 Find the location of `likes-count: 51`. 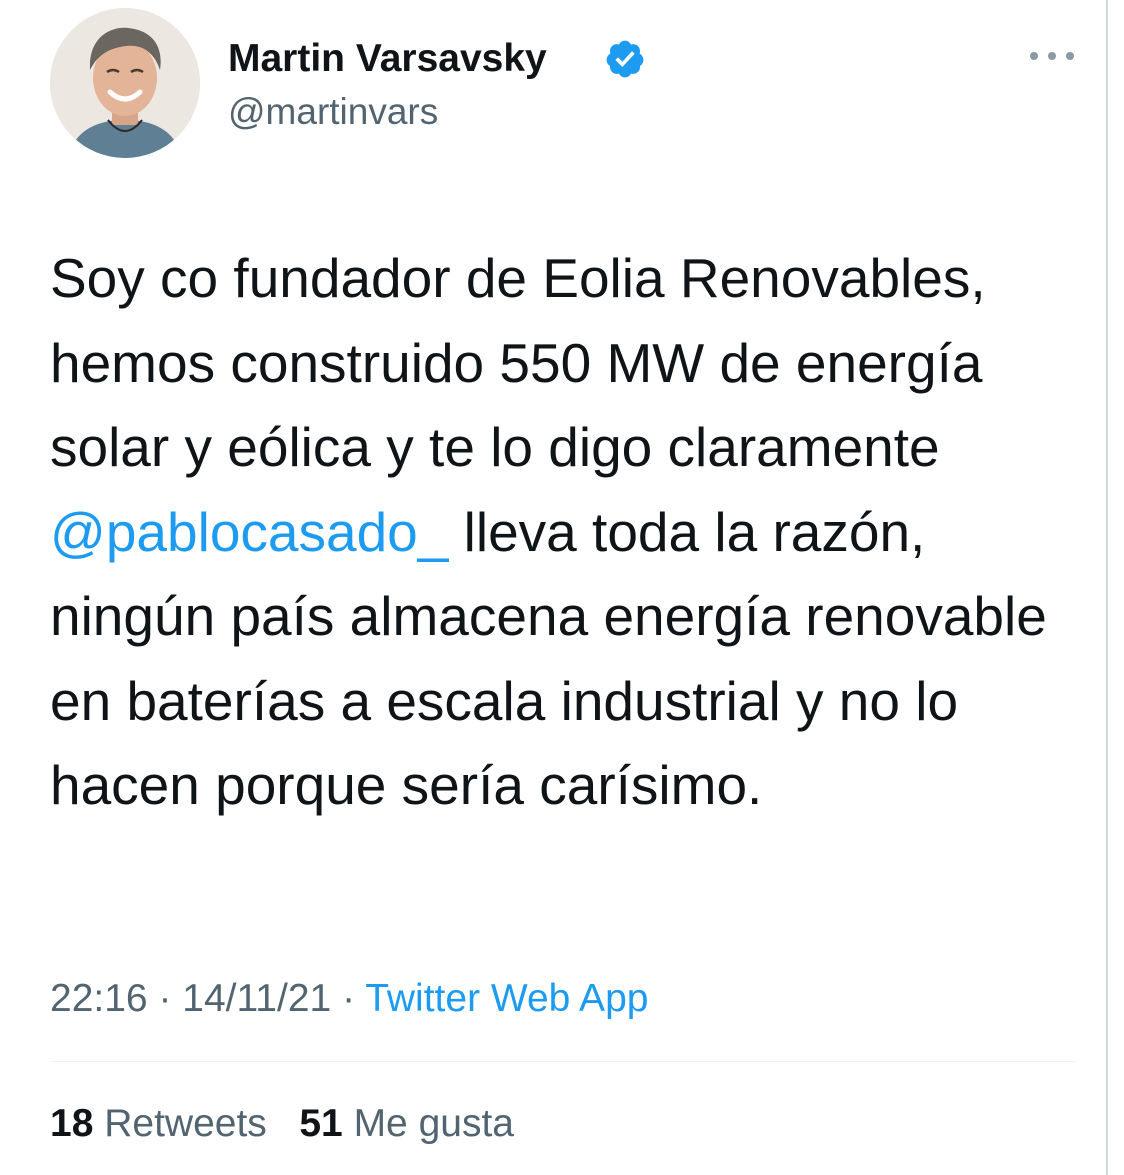

likes-count: 51 is located at coordinates (321, 1123).